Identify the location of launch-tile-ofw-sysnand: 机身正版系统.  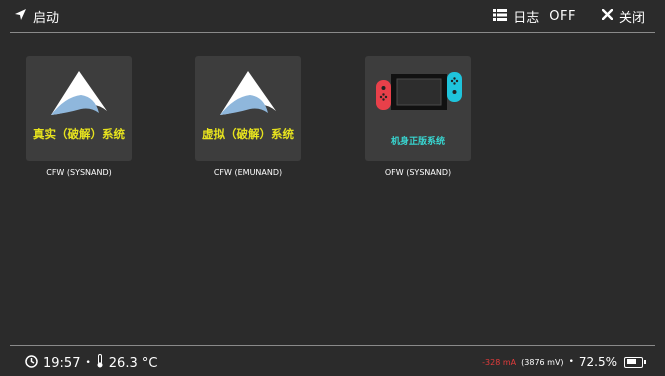
(418, 108).